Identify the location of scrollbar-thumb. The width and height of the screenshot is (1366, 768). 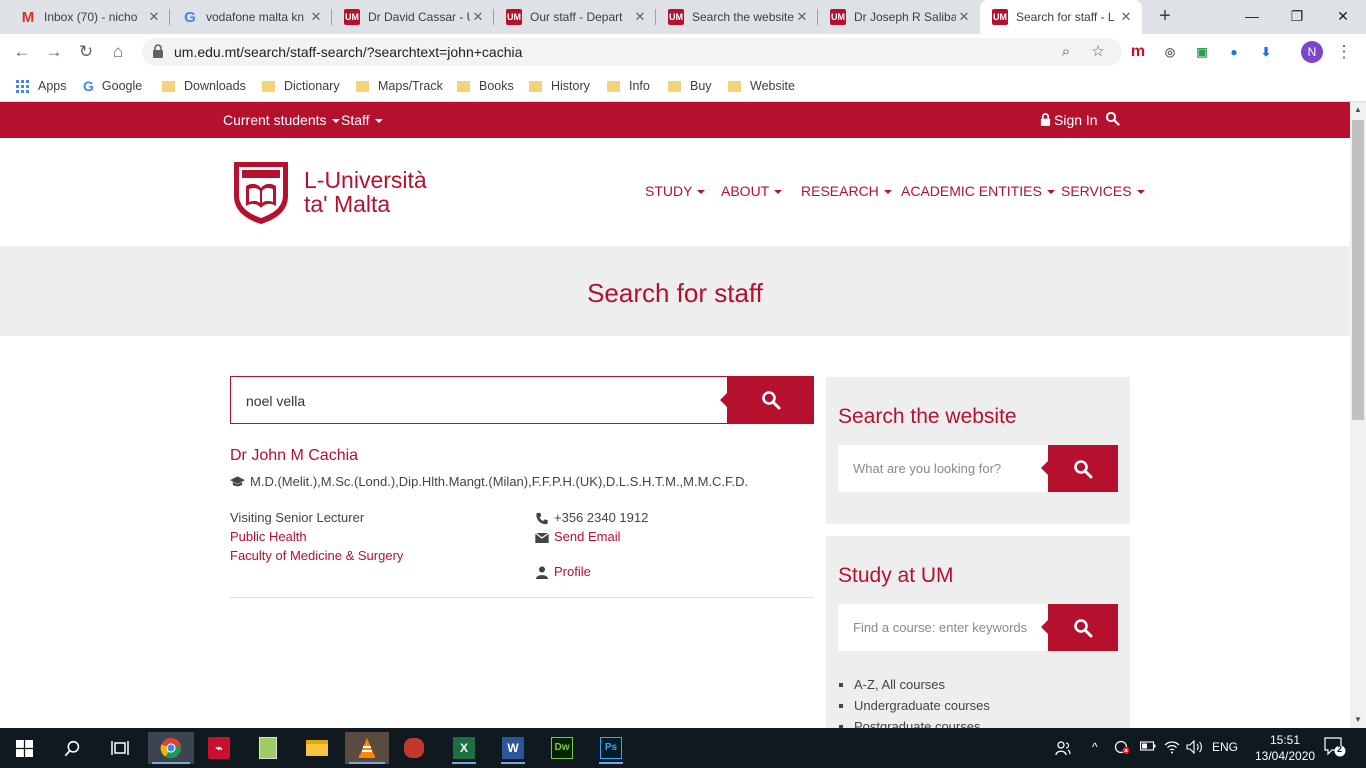
(1358, 270).